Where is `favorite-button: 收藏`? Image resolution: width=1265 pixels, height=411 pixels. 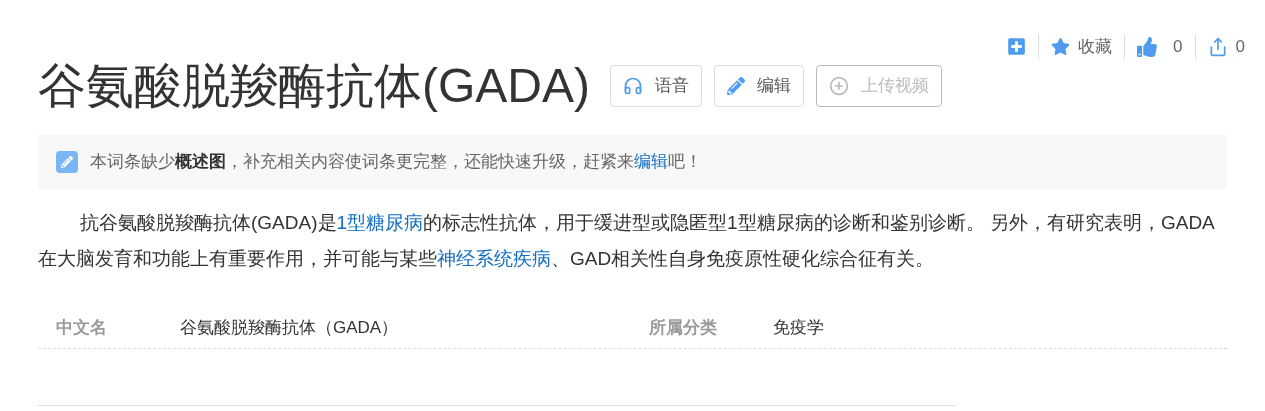 favorite-button: 收藏 is located at coordinates (1082, 46).